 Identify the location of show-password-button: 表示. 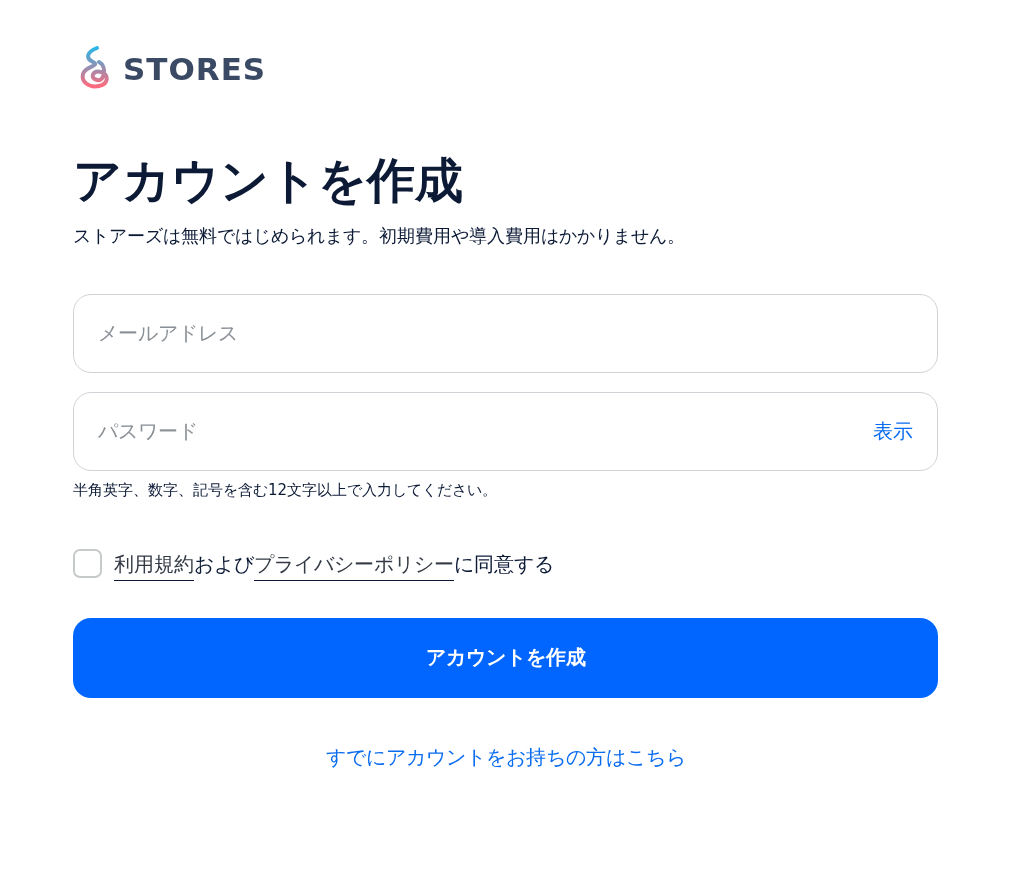
(893, 431).